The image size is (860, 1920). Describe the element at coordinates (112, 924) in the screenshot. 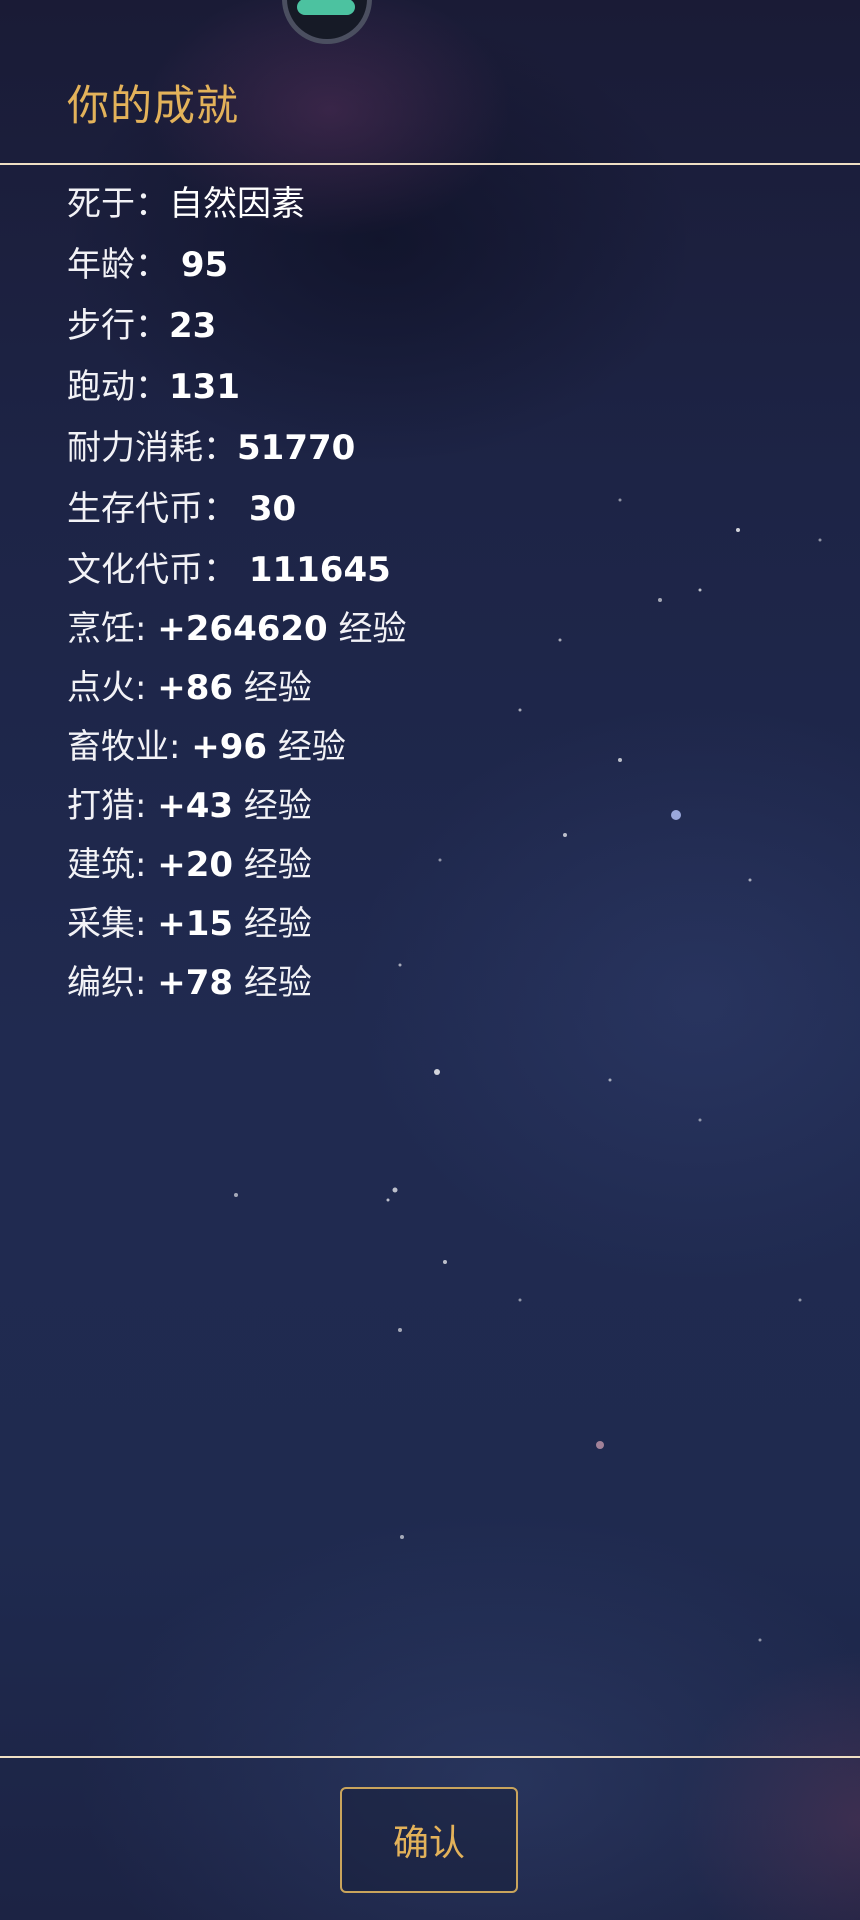

I see `exp-label: 采集:` at that location.